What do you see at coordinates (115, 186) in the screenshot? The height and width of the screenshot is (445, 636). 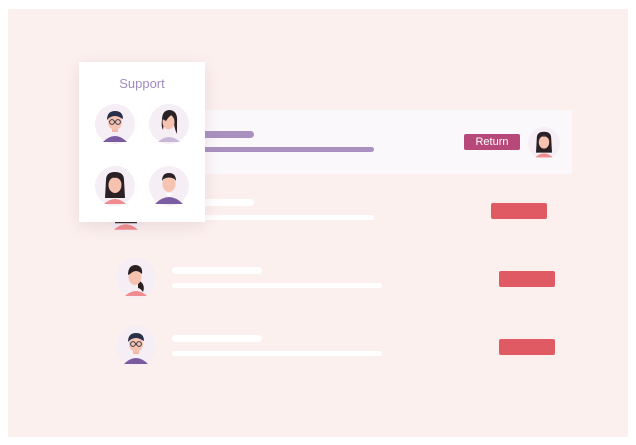 I see `woman-long-hair-avatar-icon` at bounding box center [115, 186].